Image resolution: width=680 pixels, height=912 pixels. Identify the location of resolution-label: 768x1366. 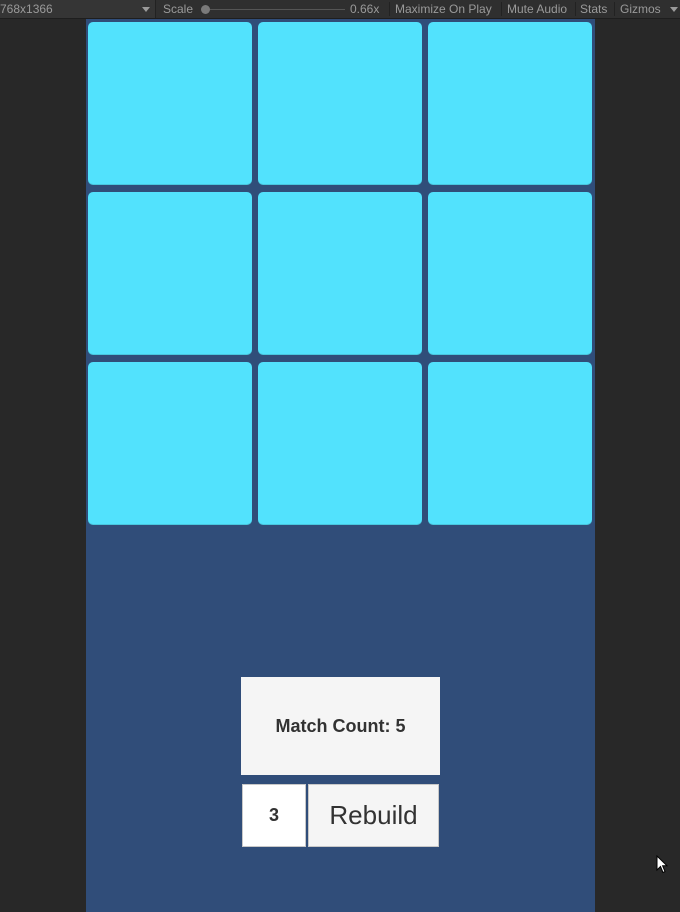
(26, 9).